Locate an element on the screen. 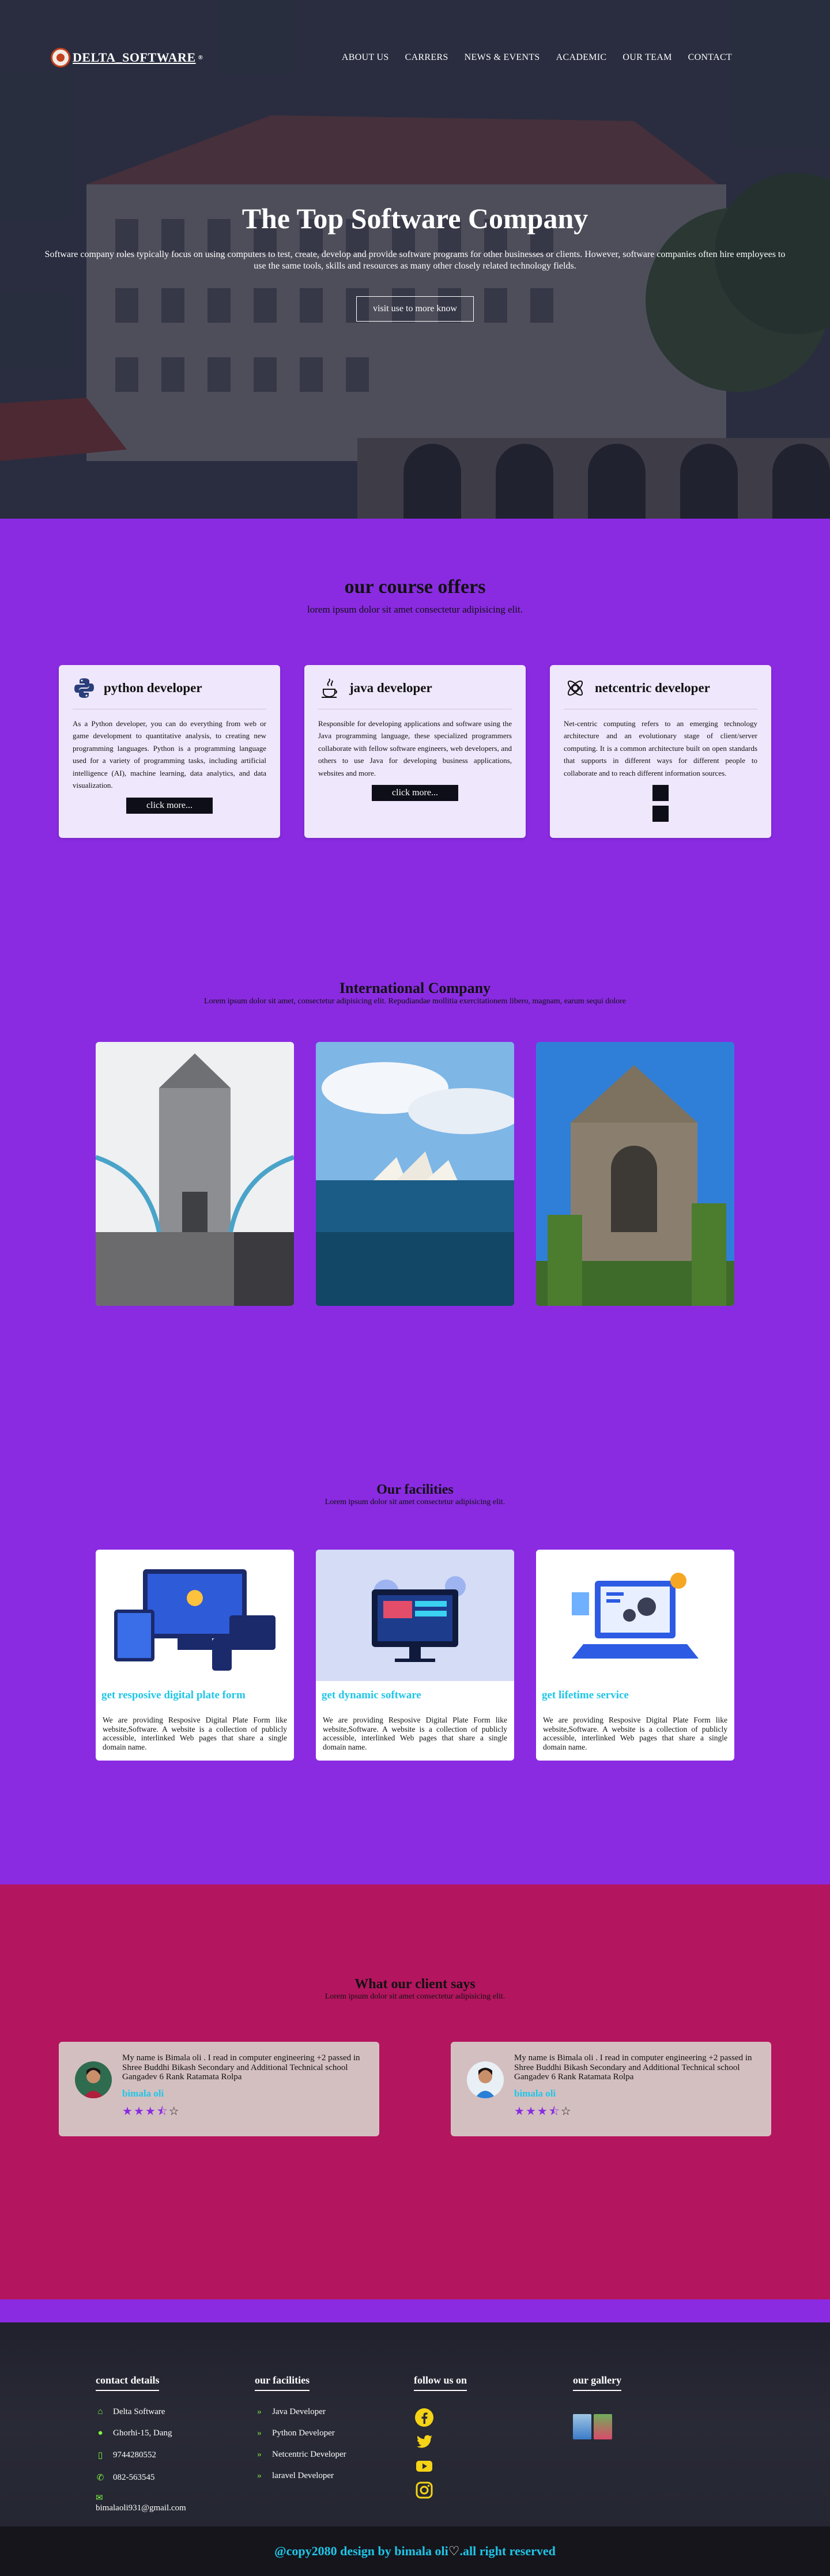 Image resolution: width=830 pixels, height=2576 pixels. footer-facility-link: » Java Developer is located at coordinates (334, 2412).